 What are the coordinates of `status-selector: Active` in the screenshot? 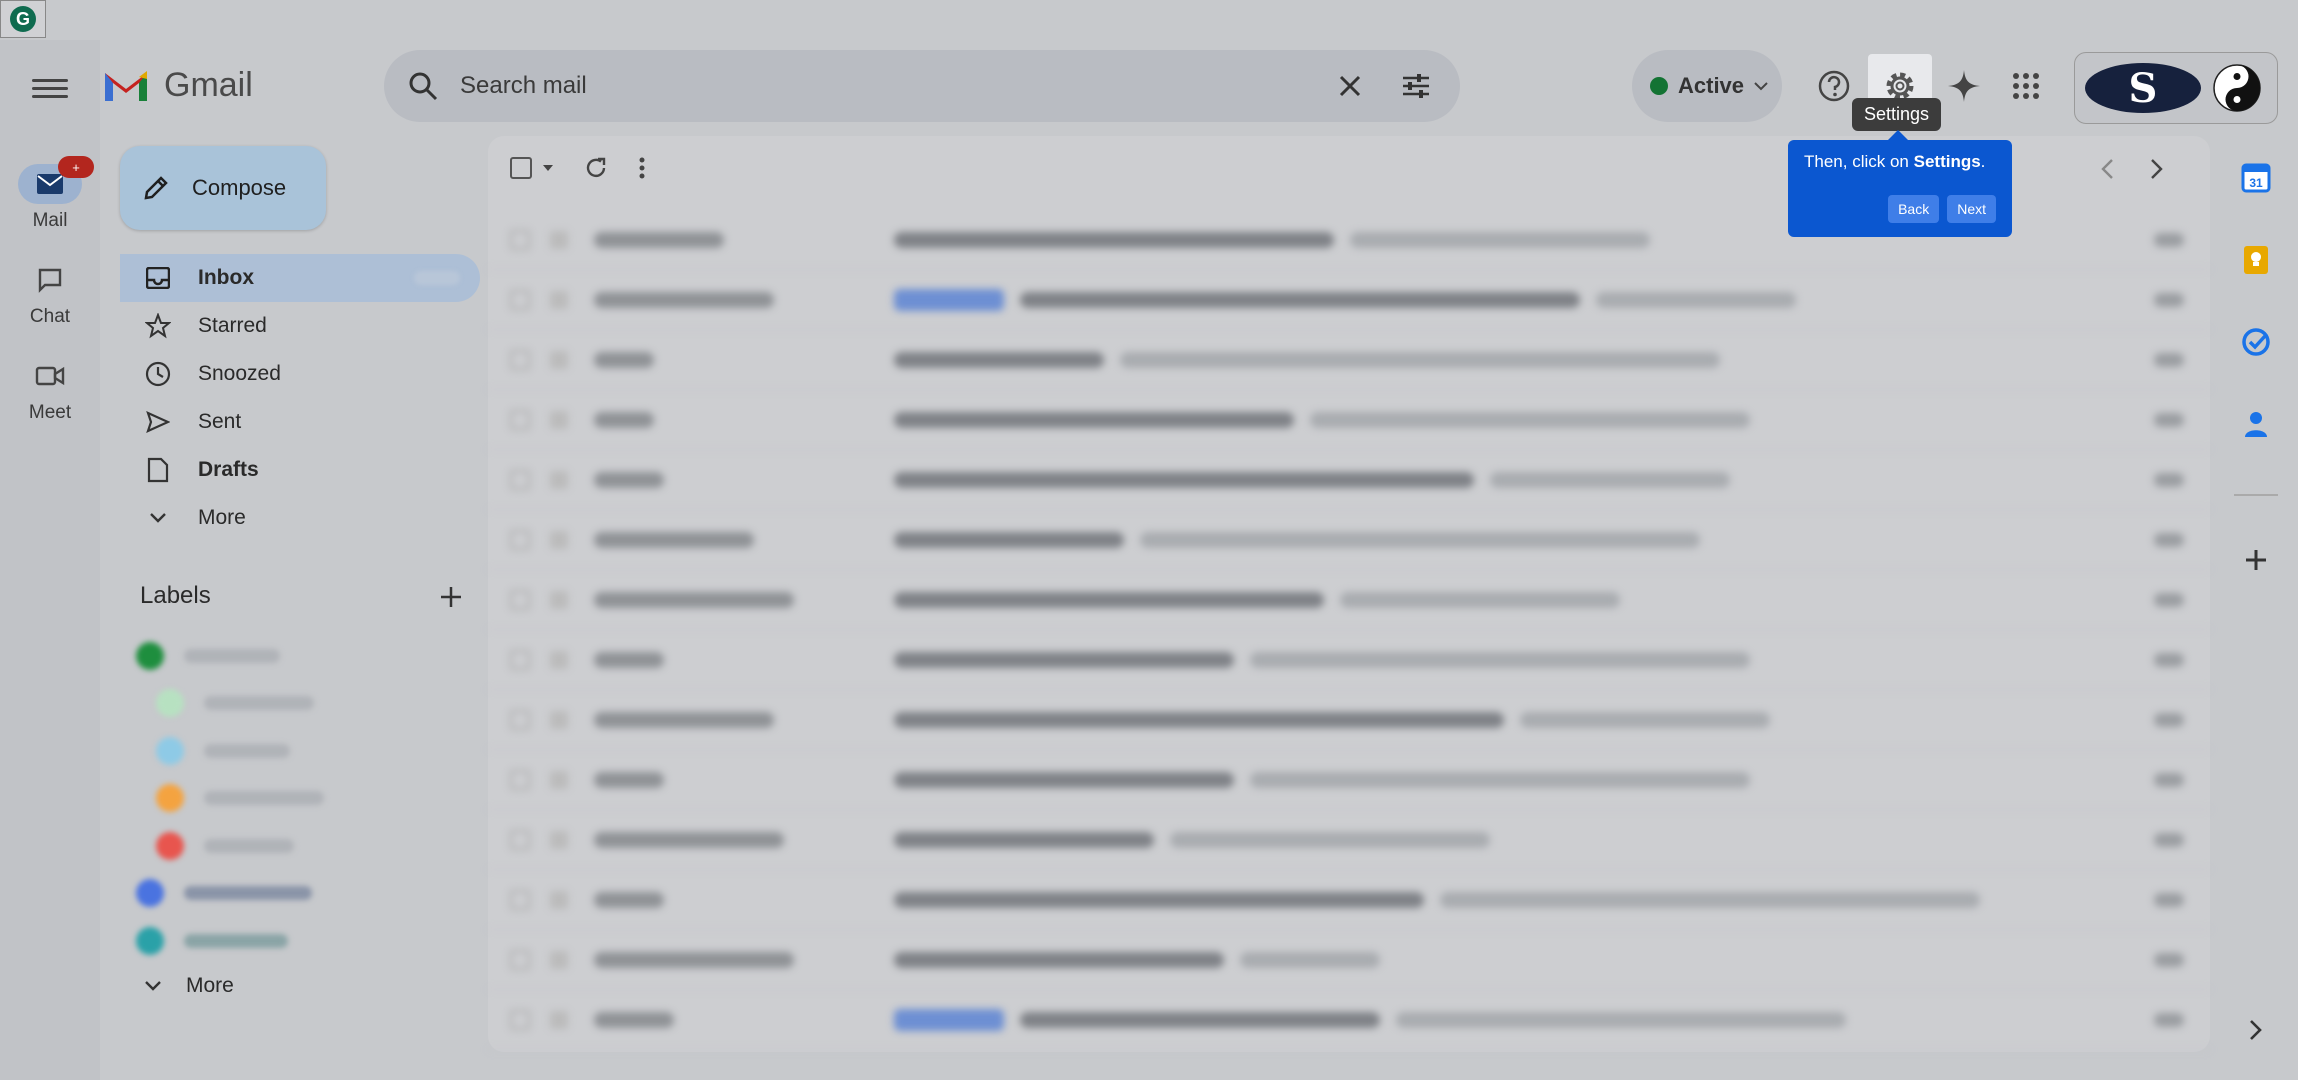 It's located at (1707, 86).